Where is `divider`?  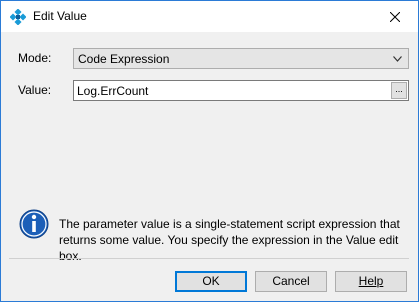 divider is located at coordinates (209, 258).